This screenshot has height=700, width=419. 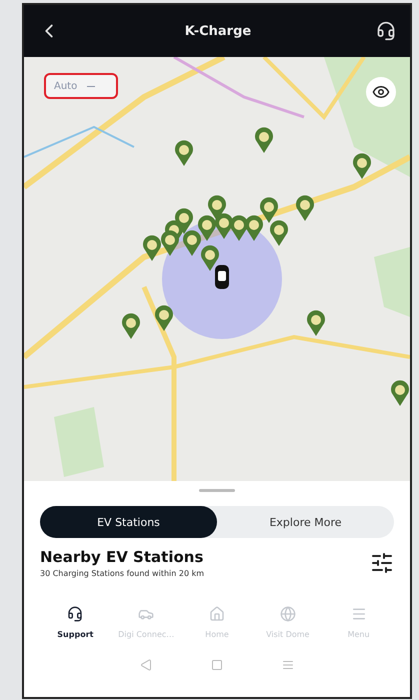 I want to click on mode-dropdown: Auto, so click(x=81, y=86).